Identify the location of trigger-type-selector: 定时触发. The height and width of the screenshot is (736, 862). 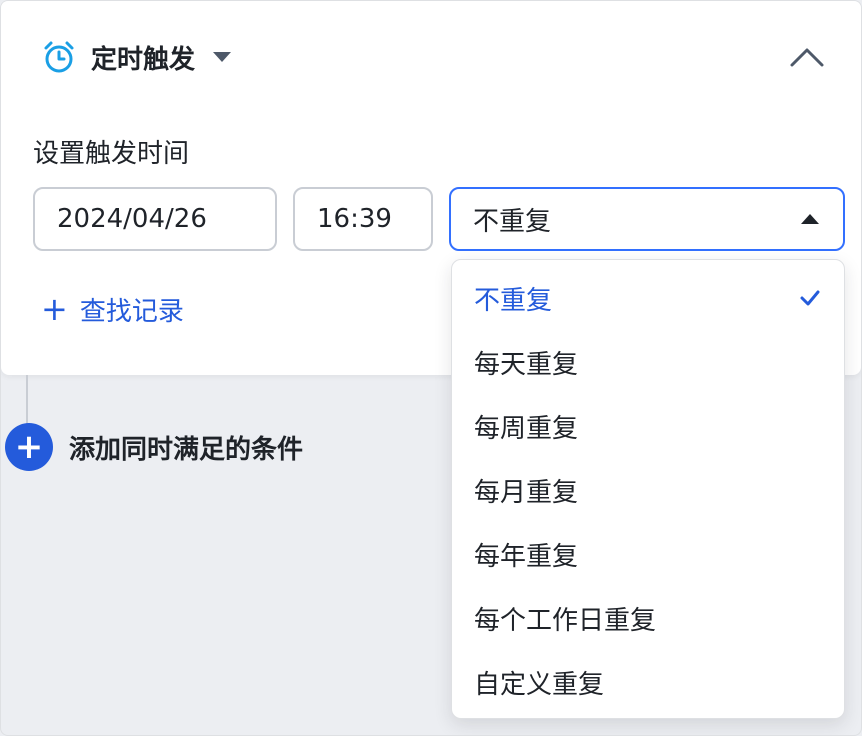
(136, 57).